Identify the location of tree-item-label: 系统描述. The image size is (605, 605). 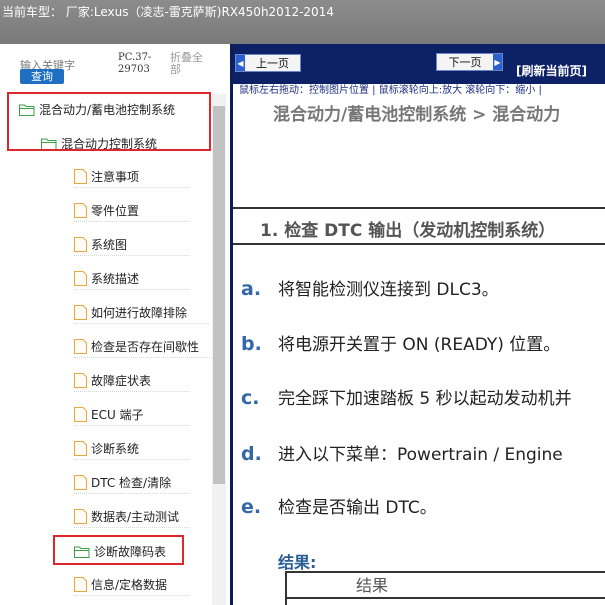
(115, 279).